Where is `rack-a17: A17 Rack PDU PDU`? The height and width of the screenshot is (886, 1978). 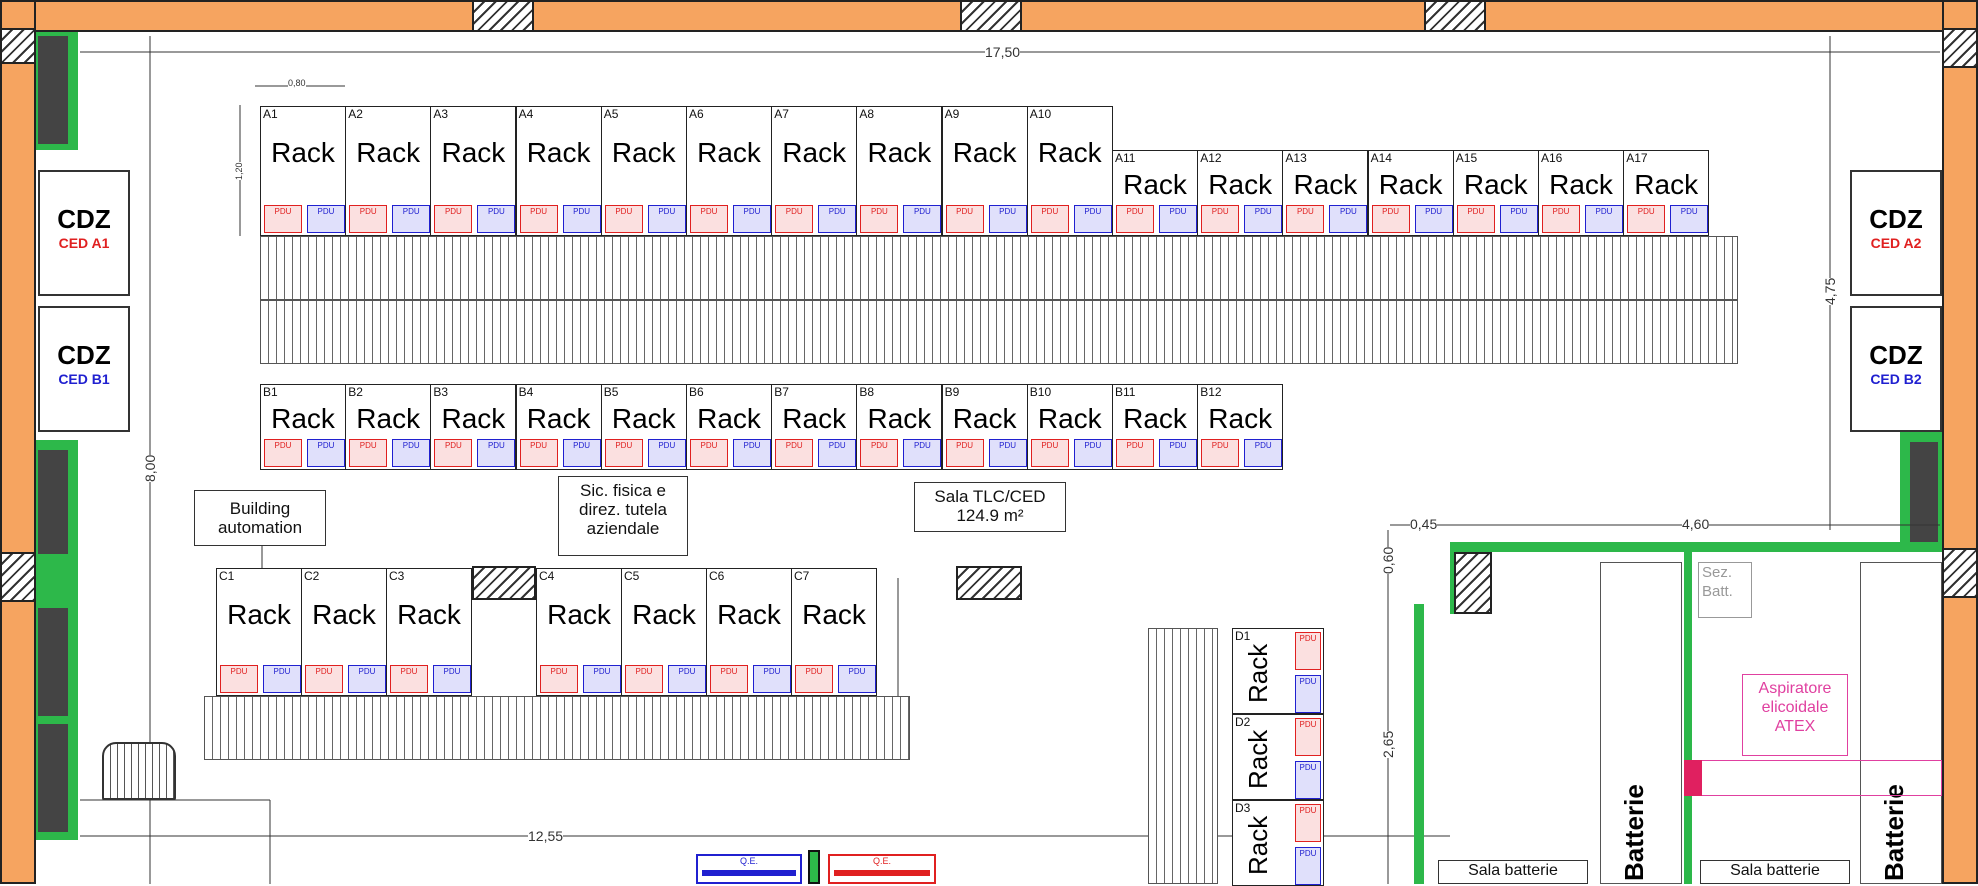
rack-a17: A17 Rack PDU PDU is located at coordinates (1666, 193).